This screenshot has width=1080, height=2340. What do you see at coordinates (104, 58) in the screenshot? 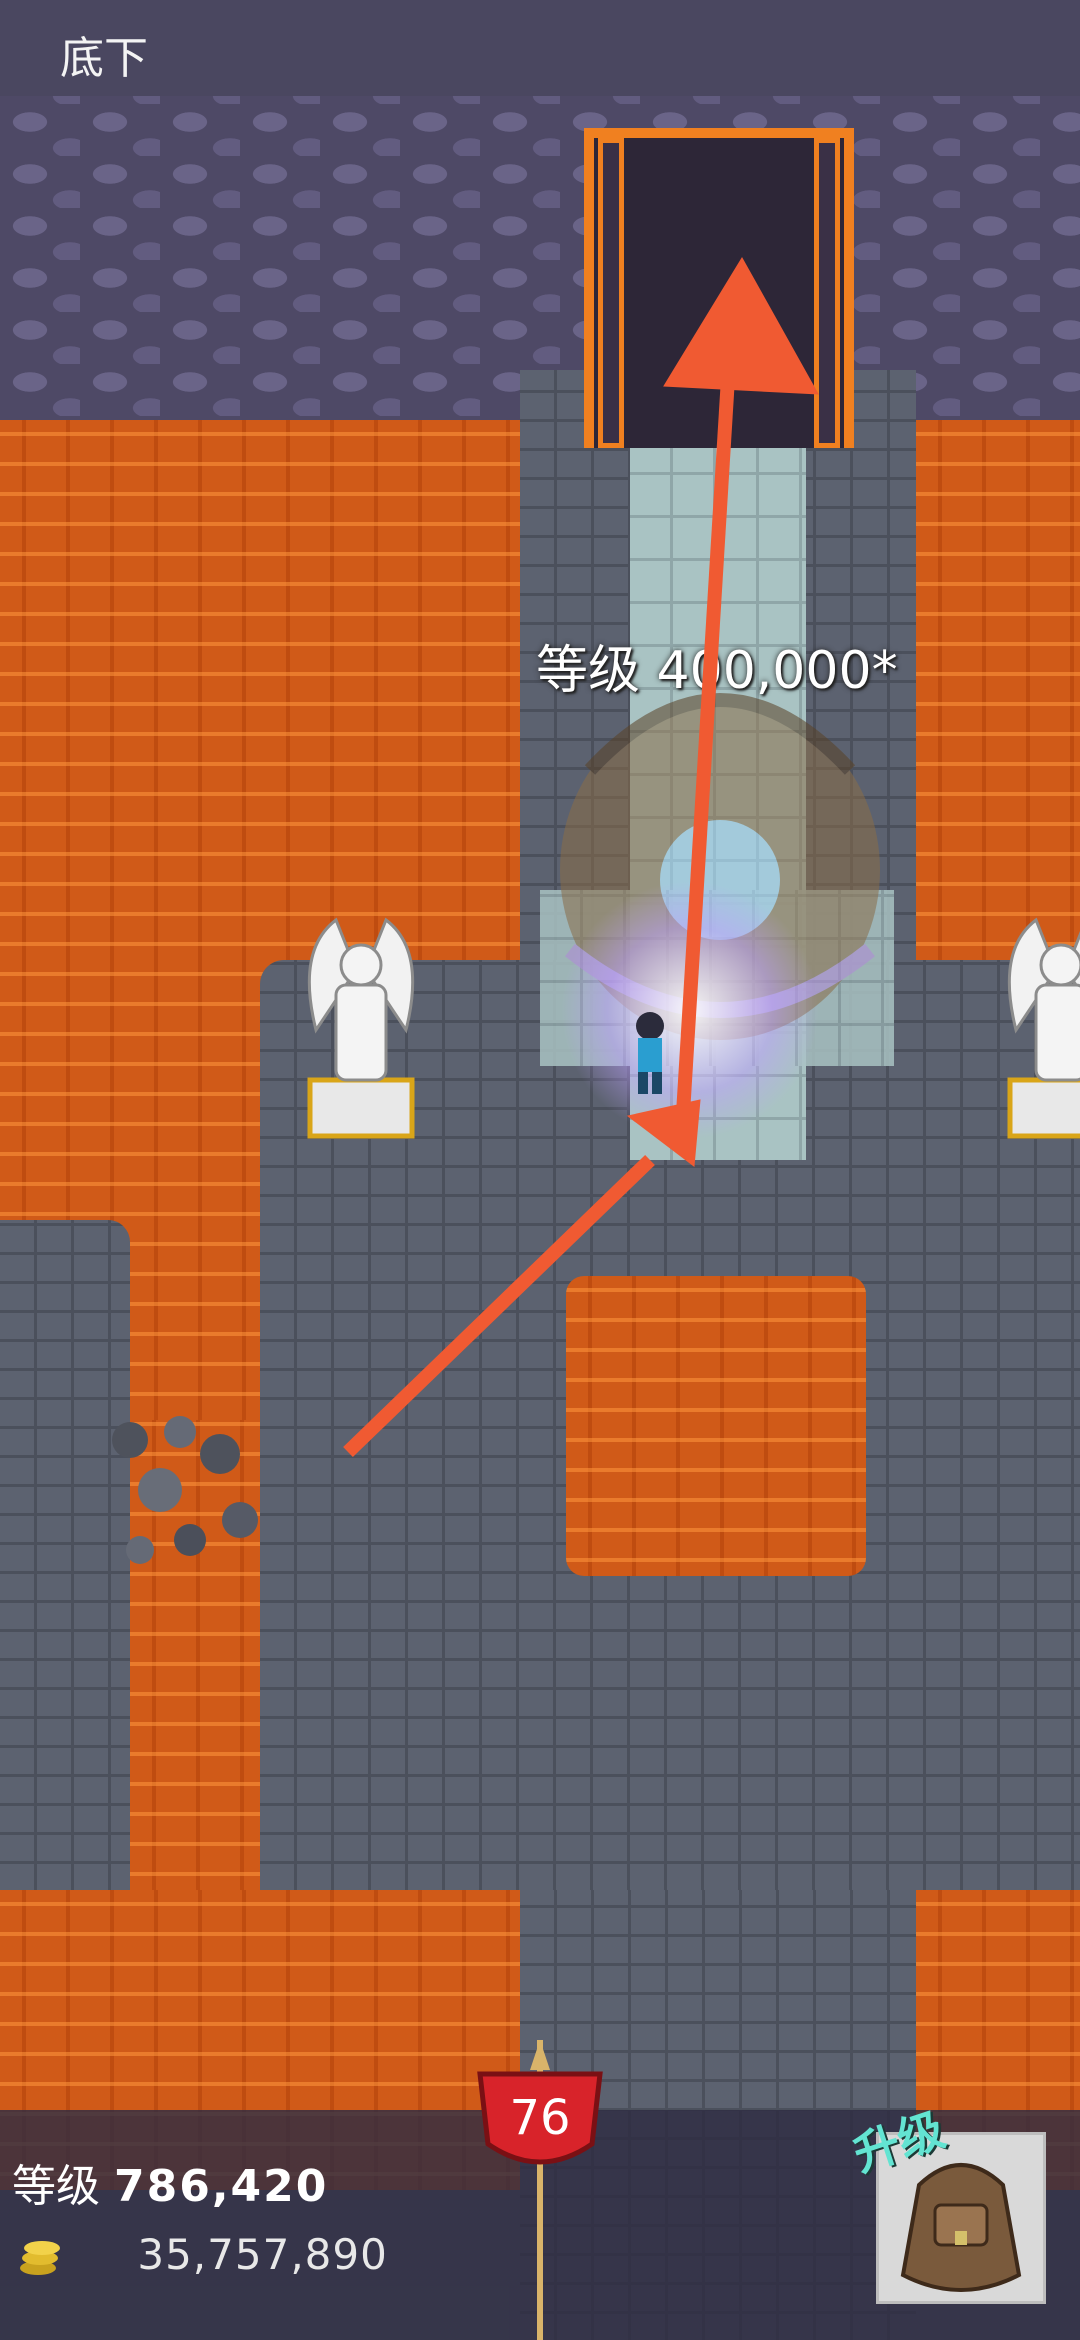
I see `location-title: 底下` at bounding box center [104, 58].